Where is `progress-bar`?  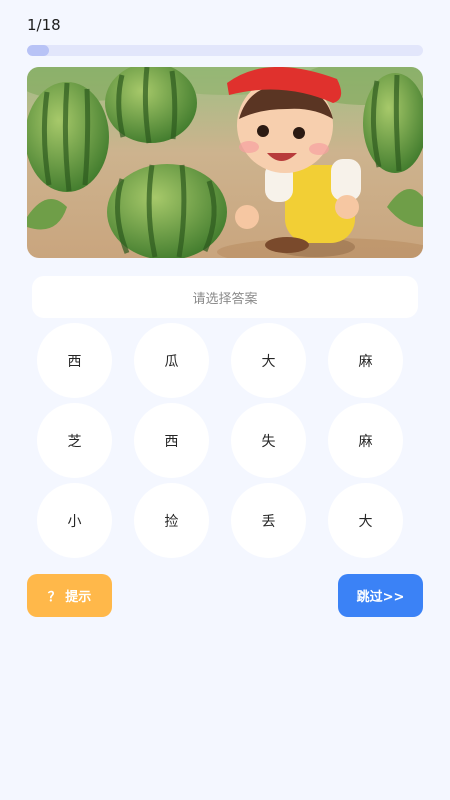
progress-bar is located at coordinates (225, 50).